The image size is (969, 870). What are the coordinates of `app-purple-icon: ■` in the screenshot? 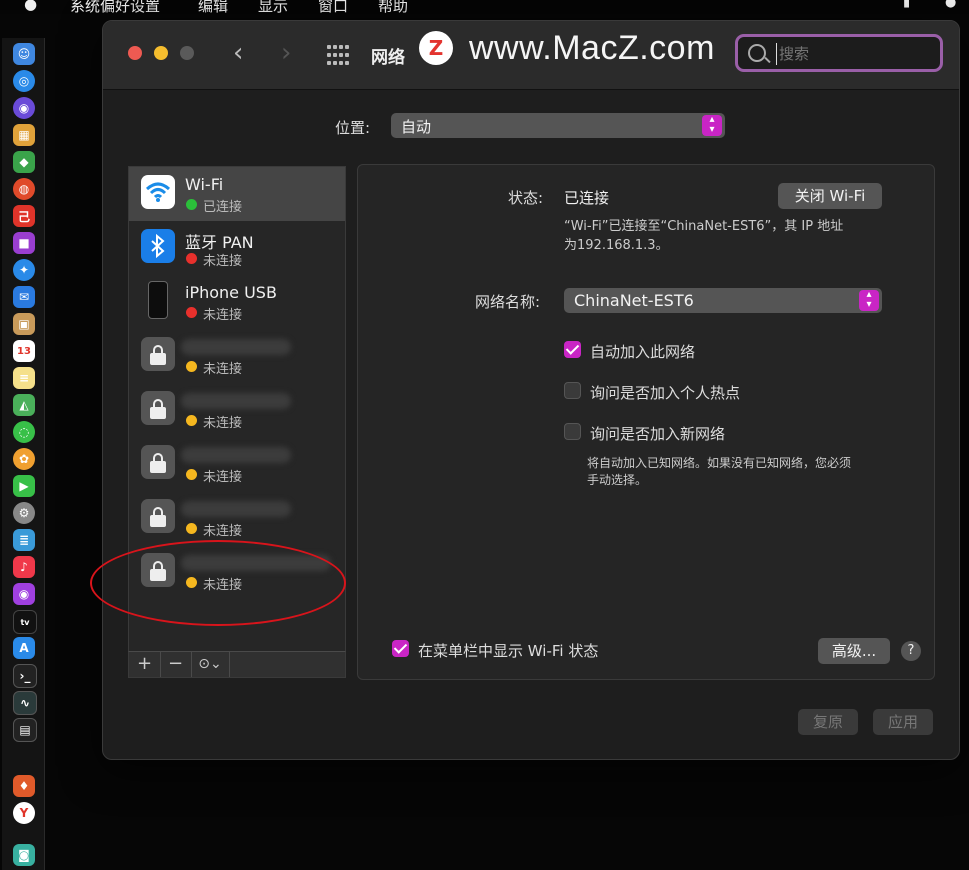 It's located at (24, 243).